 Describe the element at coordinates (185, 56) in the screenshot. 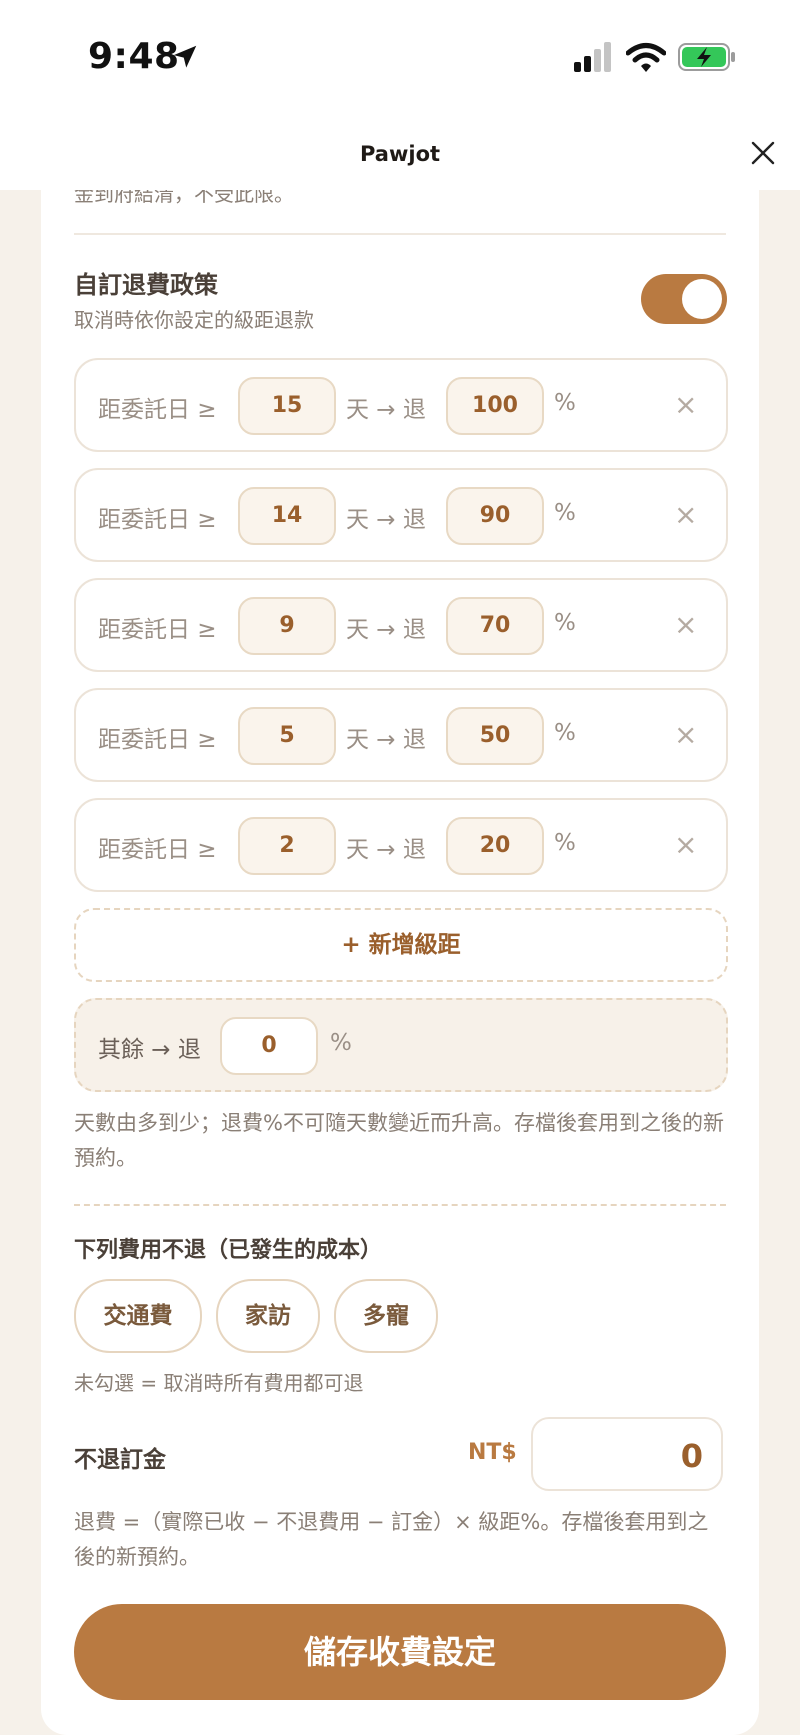

I see `location-arrow-icon` at that location.